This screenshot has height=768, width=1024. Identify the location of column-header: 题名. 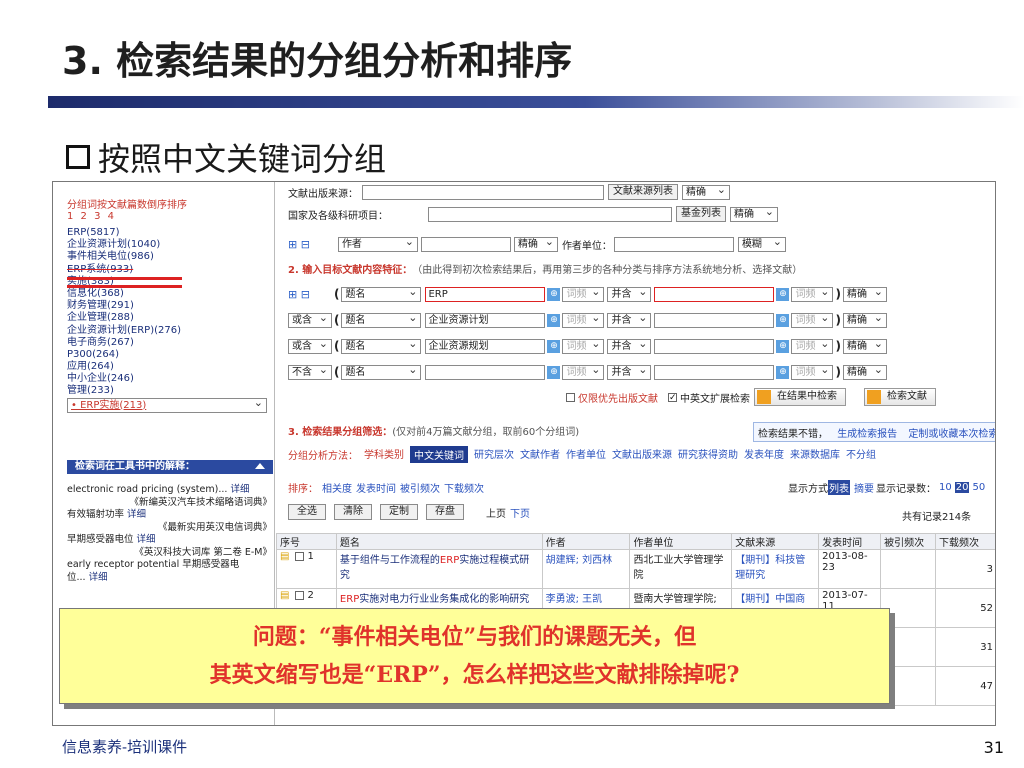
(439, 541).